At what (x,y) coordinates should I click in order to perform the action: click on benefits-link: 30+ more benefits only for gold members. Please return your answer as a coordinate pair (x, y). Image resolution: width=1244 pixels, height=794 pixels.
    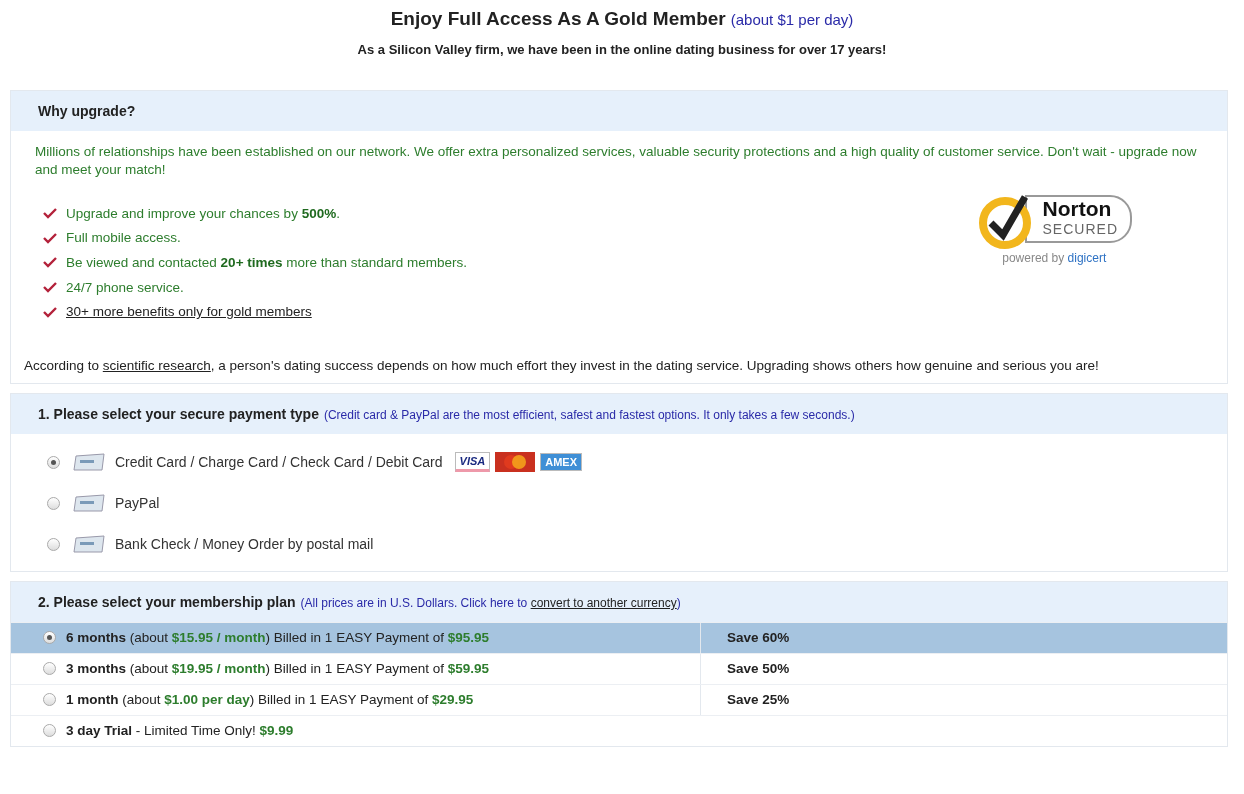
    Looking at the image, I should click on (189, 312).